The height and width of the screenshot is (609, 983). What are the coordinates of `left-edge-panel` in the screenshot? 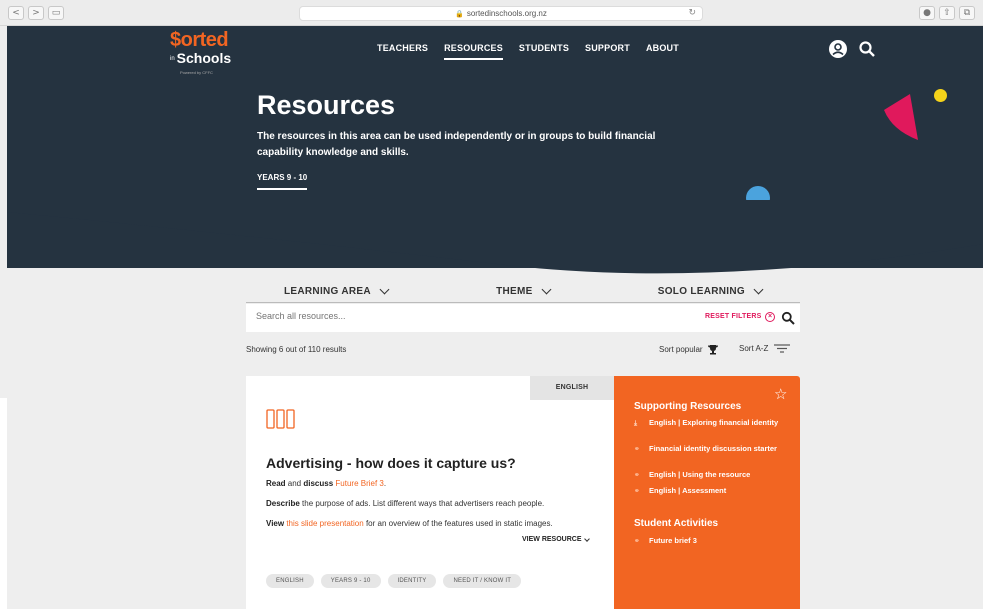 It's located at (3, 503).